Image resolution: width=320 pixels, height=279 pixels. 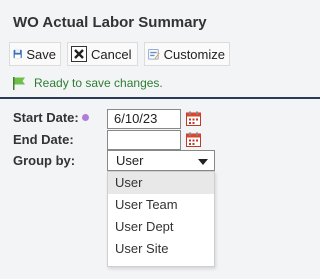 What do you see at coordinates (144, 119) in the screenshot?
I see `start-date-field: 6/10/23` at bounding box center [144, 119].